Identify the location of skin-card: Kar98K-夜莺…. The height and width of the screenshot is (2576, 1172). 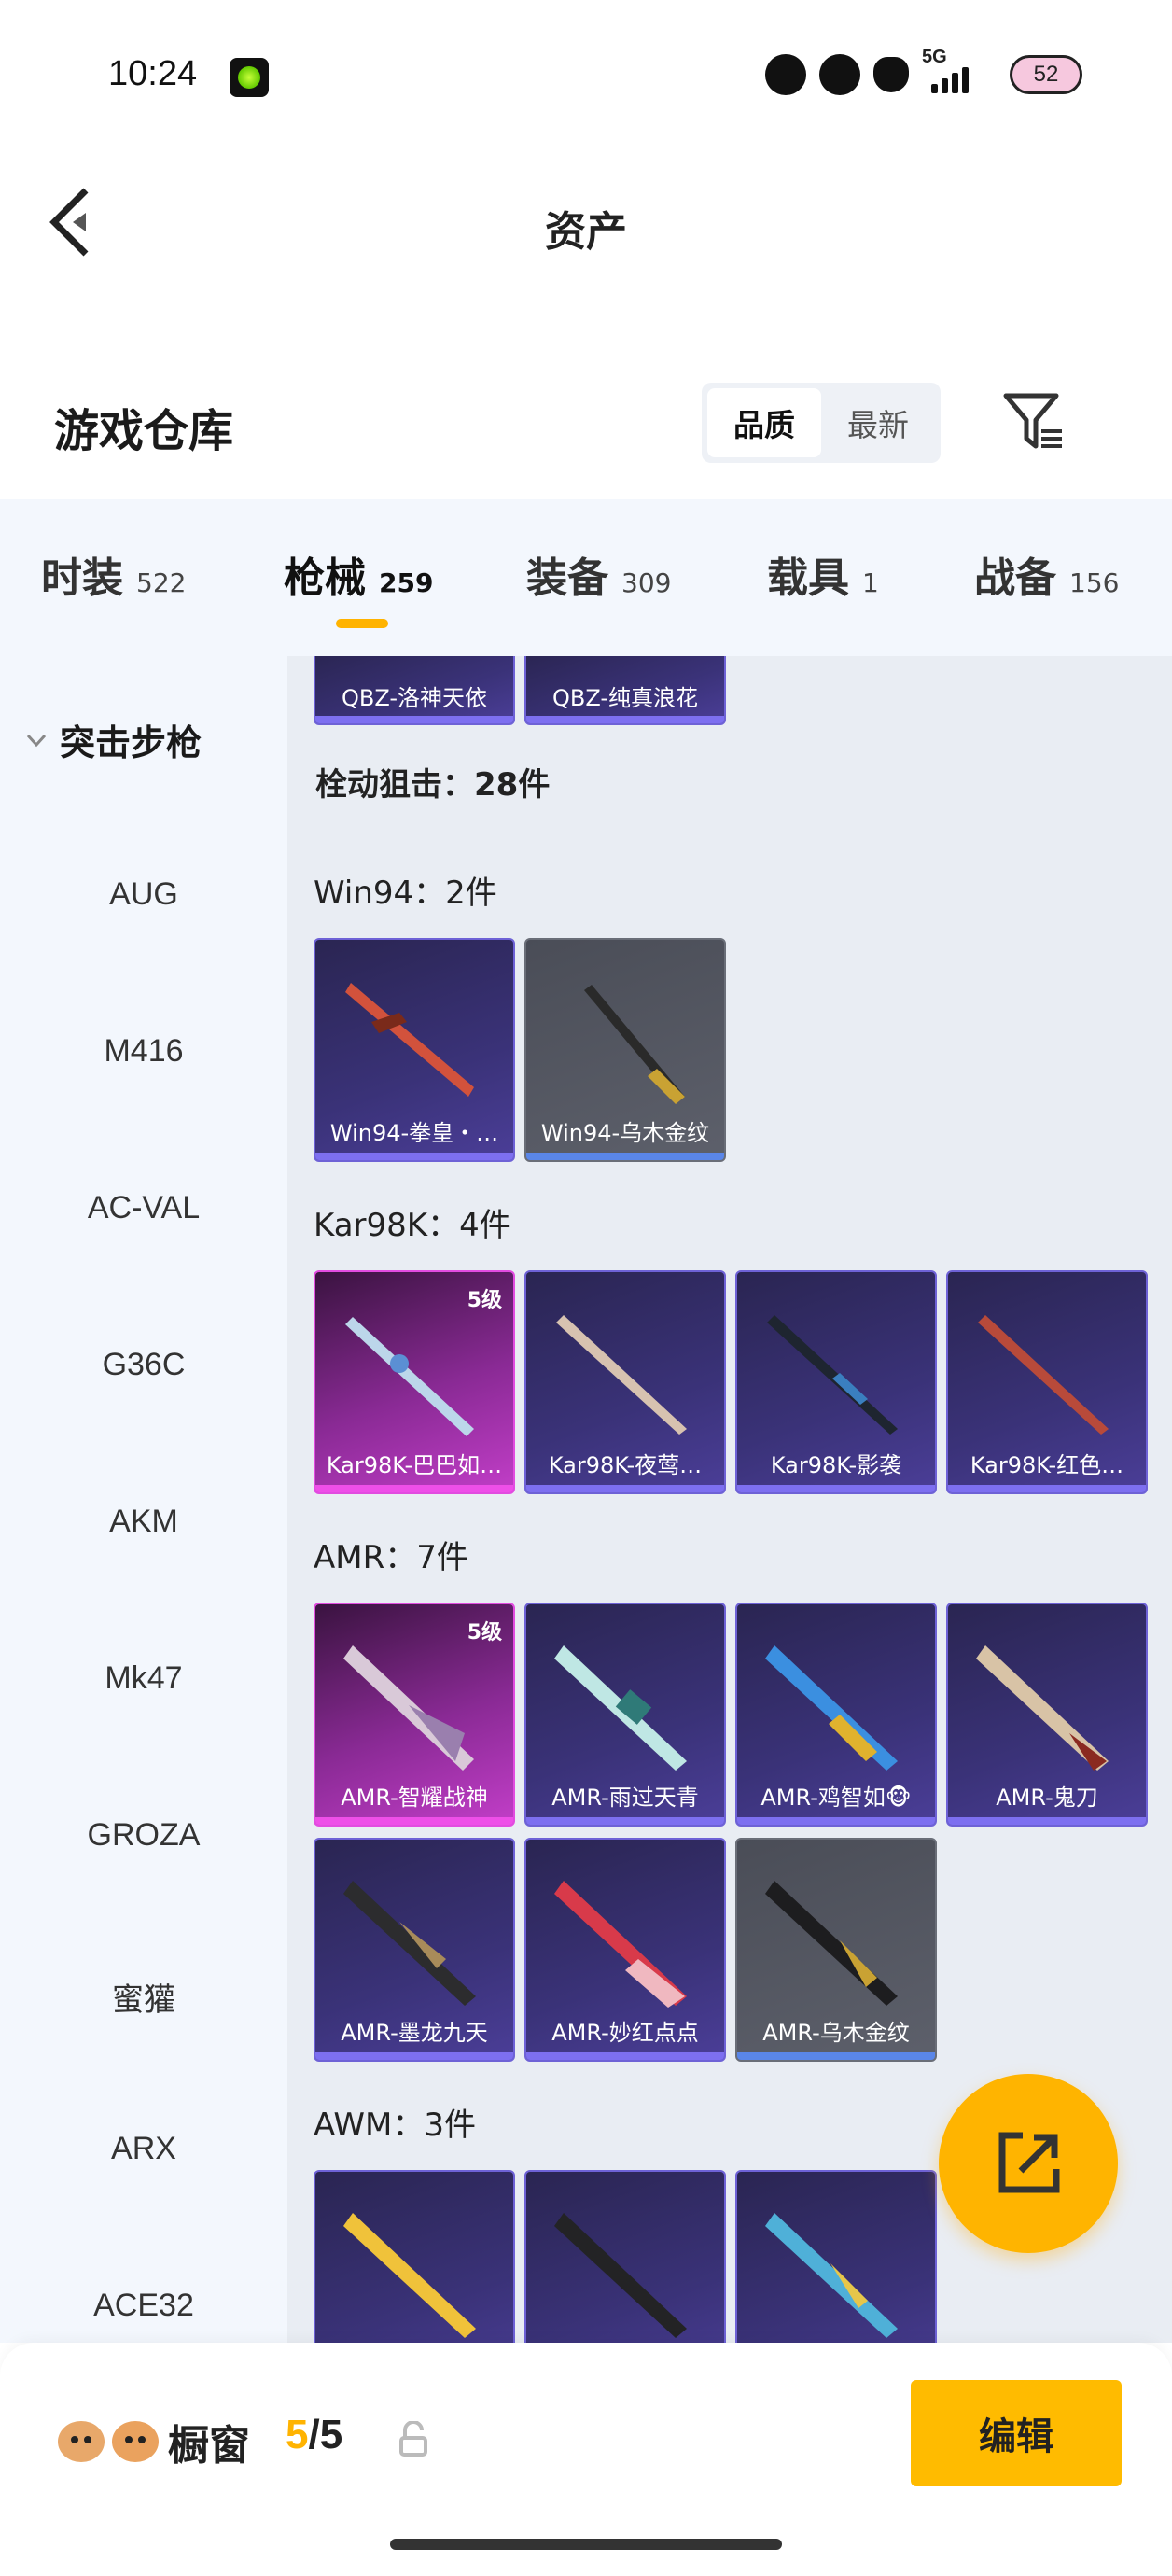
(625, 1382).